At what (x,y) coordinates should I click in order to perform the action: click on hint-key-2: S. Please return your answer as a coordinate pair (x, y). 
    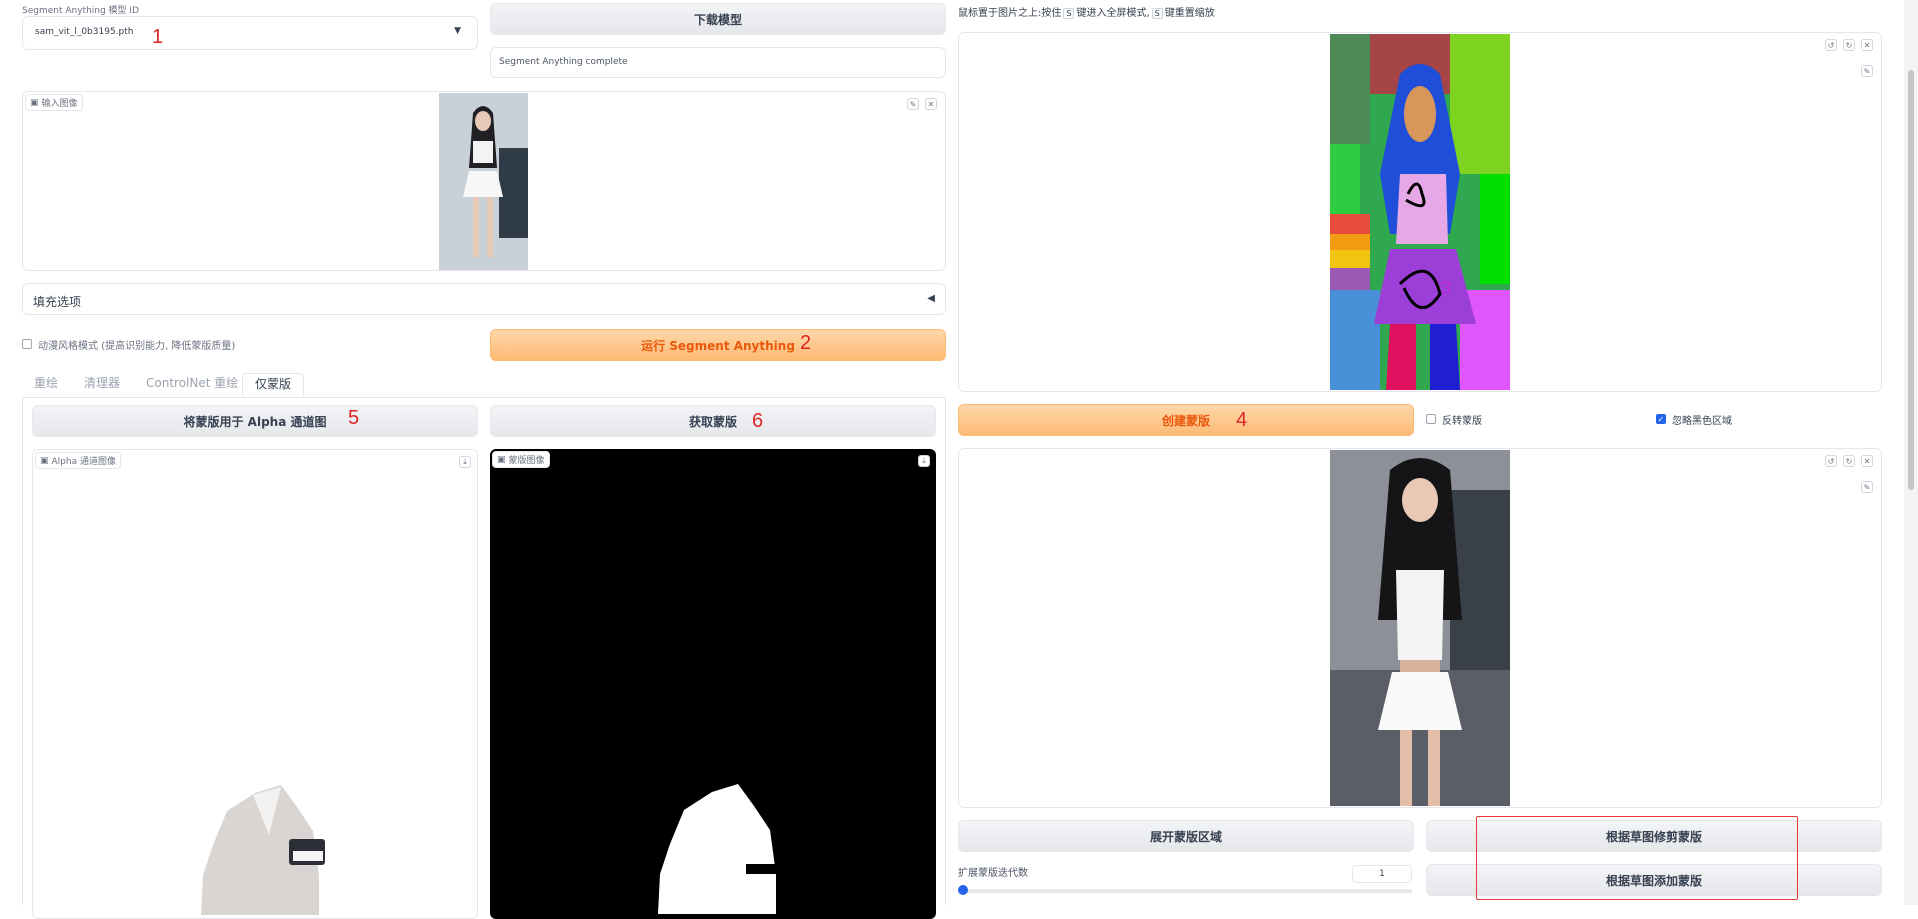
    Looking at the image, I should click on (1157, 13).